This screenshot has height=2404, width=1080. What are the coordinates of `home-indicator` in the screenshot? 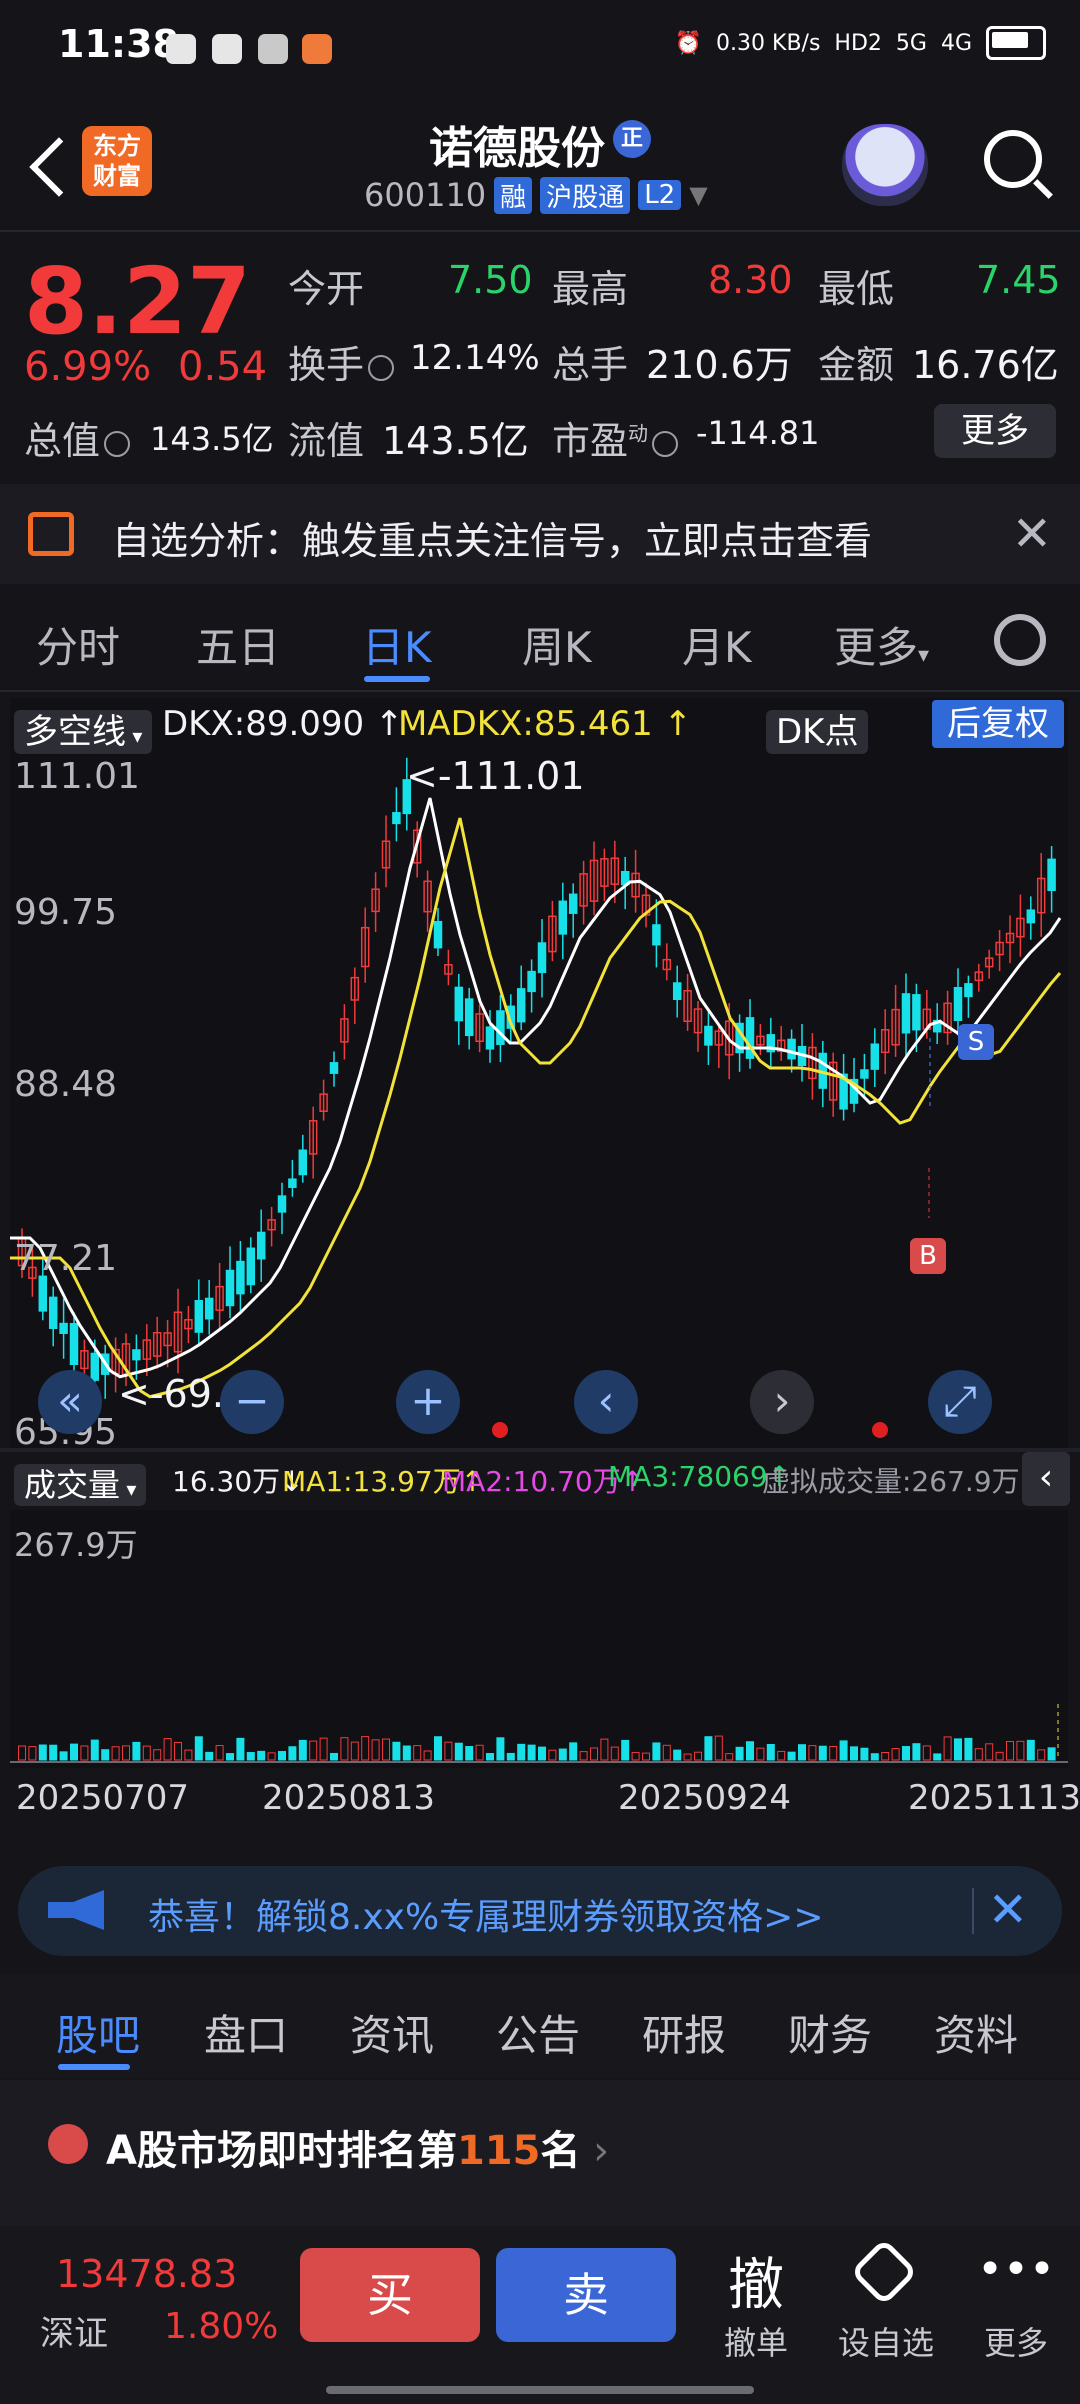 It's located at (540, 2390).